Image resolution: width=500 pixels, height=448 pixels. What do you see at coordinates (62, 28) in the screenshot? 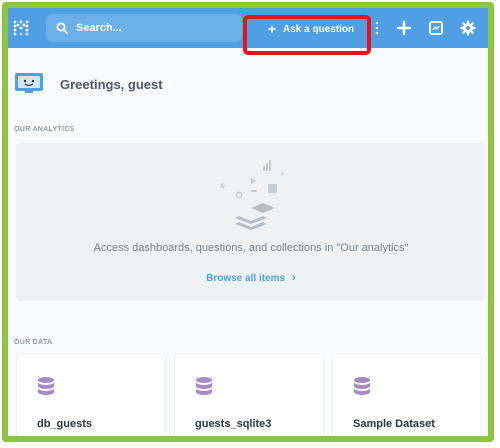
I see `search-icon` at bounding box center [62, 28].